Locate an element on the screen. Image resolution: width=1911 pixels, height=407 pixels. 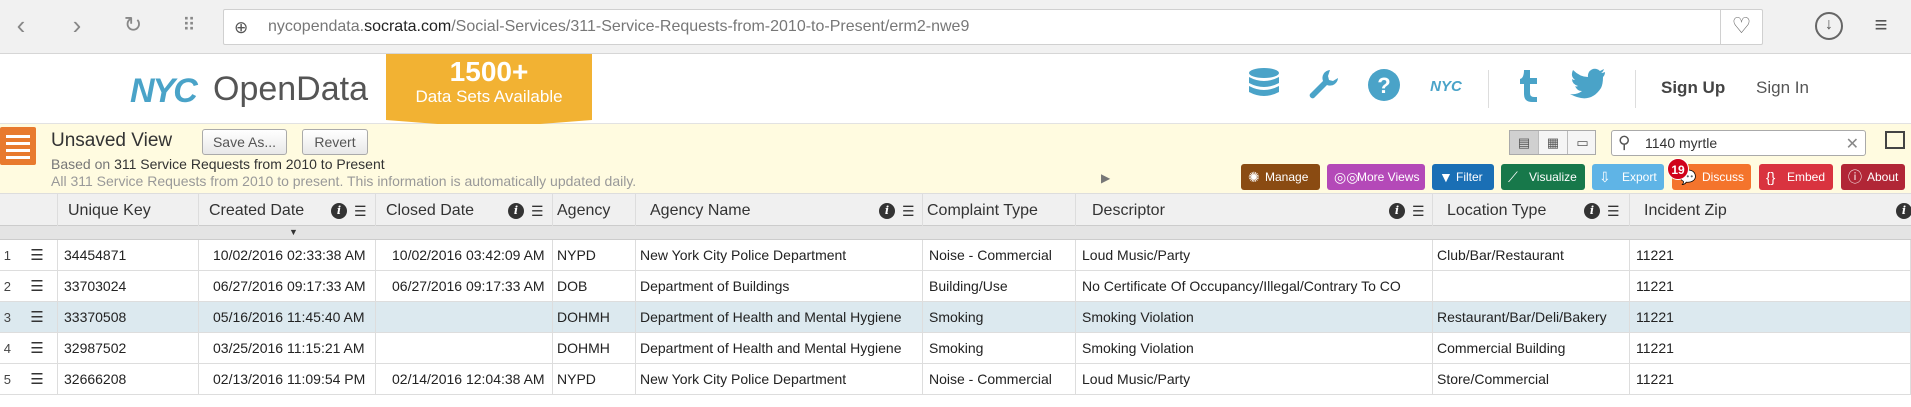
cell-key: 33370508 is located at coordinates (128, 317).